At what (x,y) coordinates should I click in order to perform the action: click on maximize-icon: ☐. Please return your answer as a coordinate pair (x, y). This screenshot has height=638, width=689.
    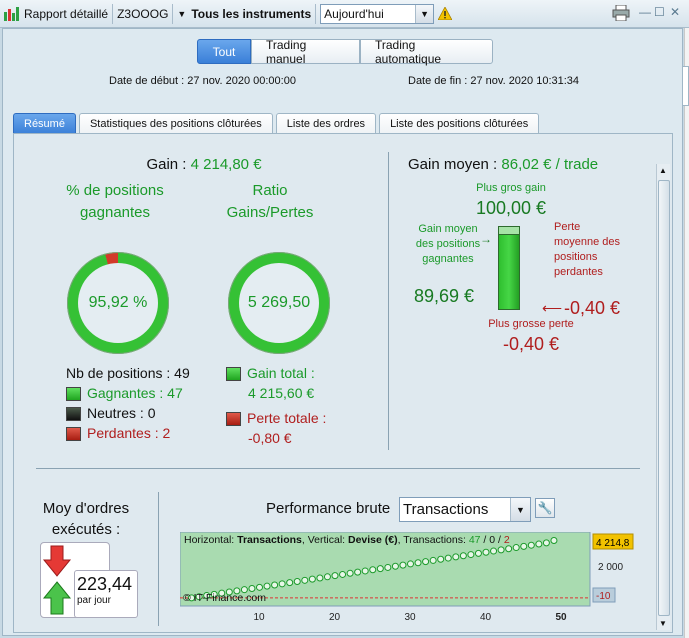
    Looking at the image, I should click on (659, 12).